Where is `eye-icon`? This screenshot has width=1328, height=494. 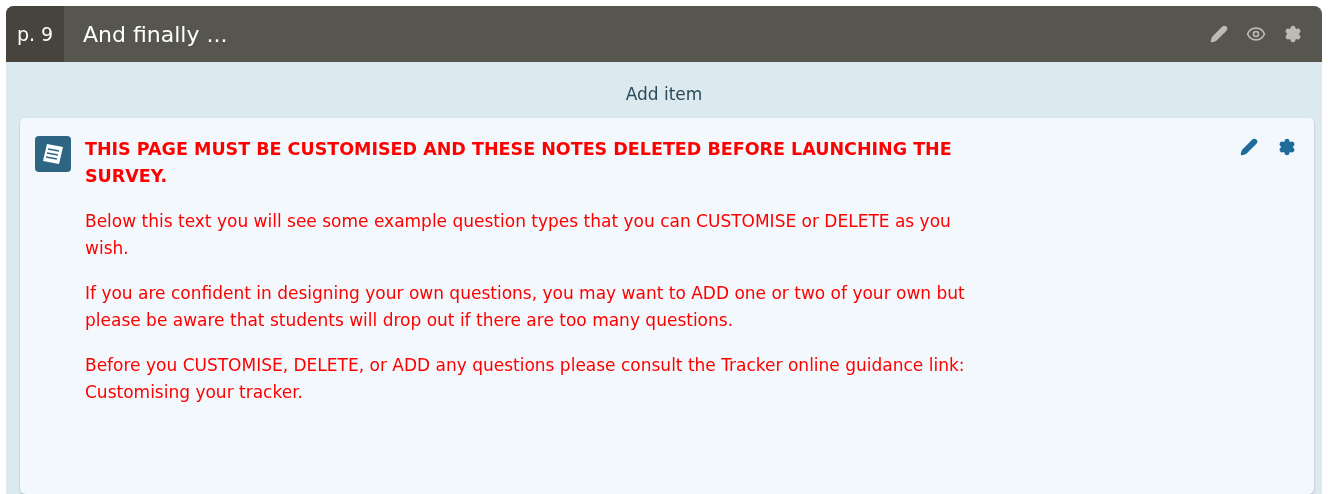
eye-icon is located at coordinates (1256, 34).